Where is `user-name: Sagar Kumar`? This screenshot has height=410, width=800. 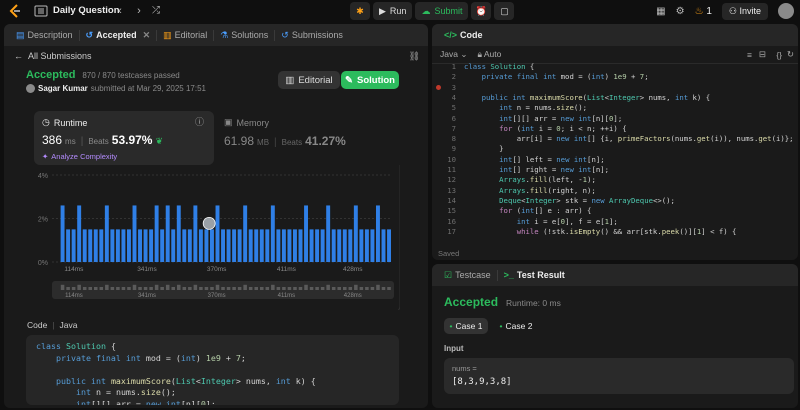 user-name: Sagar Kumar is located at coordinates (63, 88).